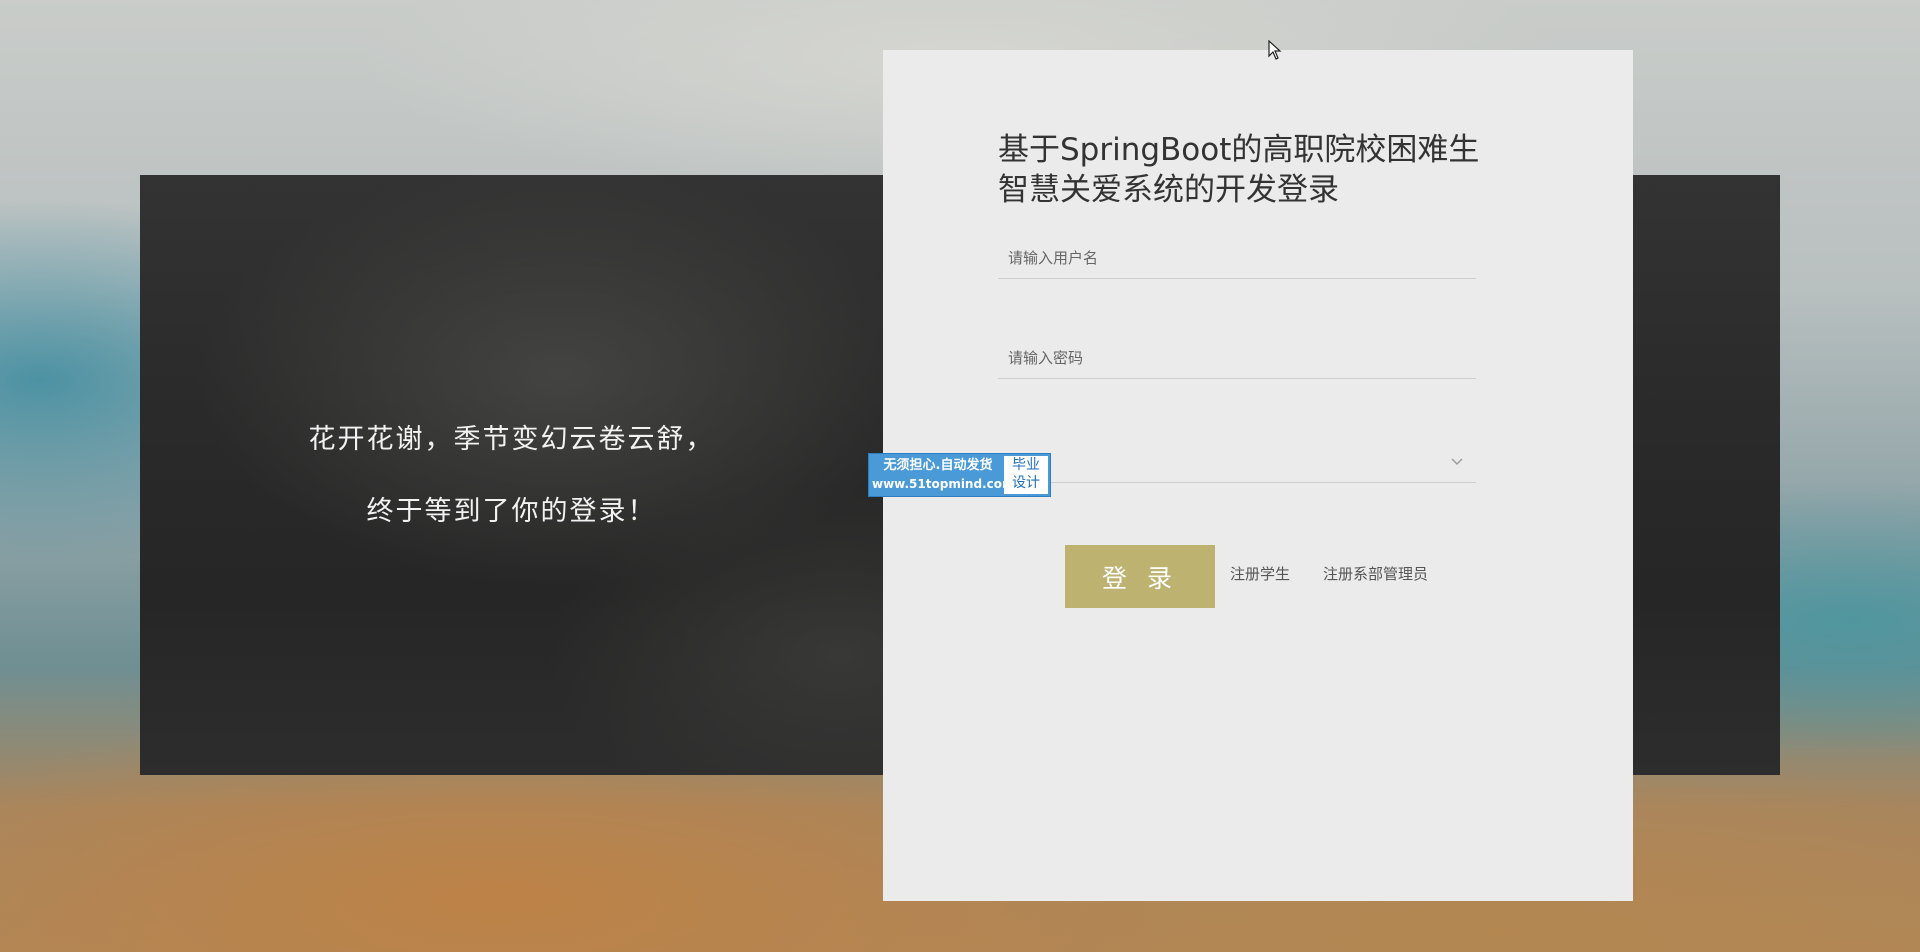  What do you see at coordinates (1026, 465) in the screenshot?
I see `watermark-box-line-1: 毕业` at bounding box center [1026, 465].